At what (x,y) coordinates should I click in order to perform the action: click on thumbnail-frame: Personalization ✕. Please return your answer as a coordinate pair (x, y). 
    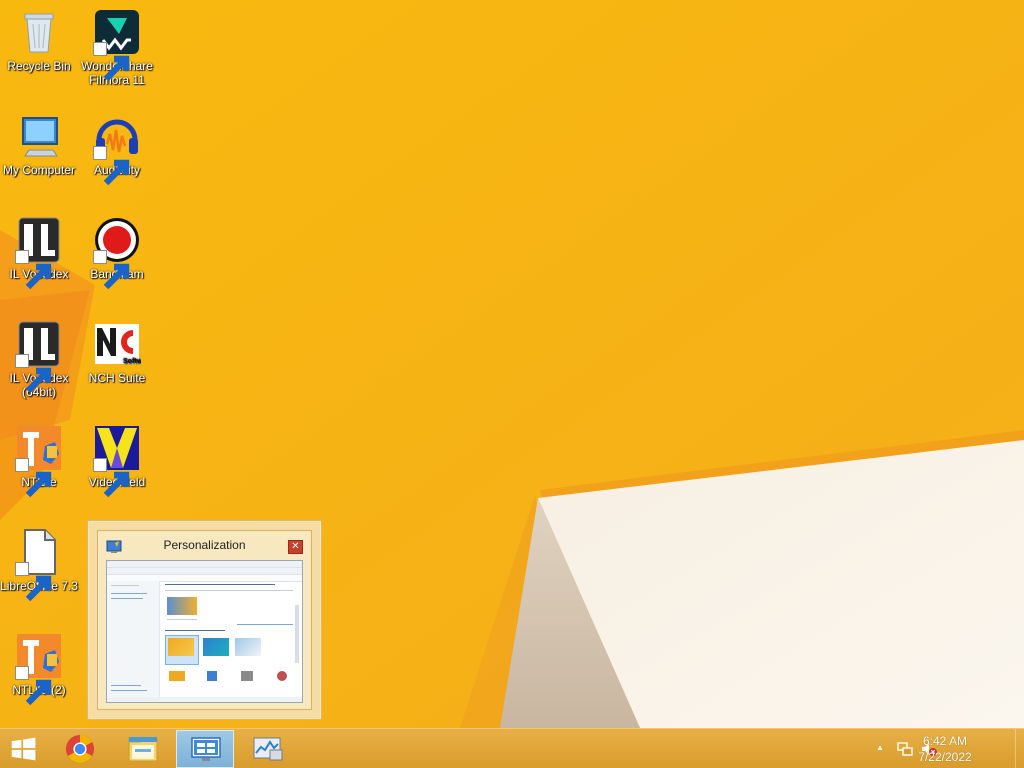
    Looking at the image, I should click on (204, 620).